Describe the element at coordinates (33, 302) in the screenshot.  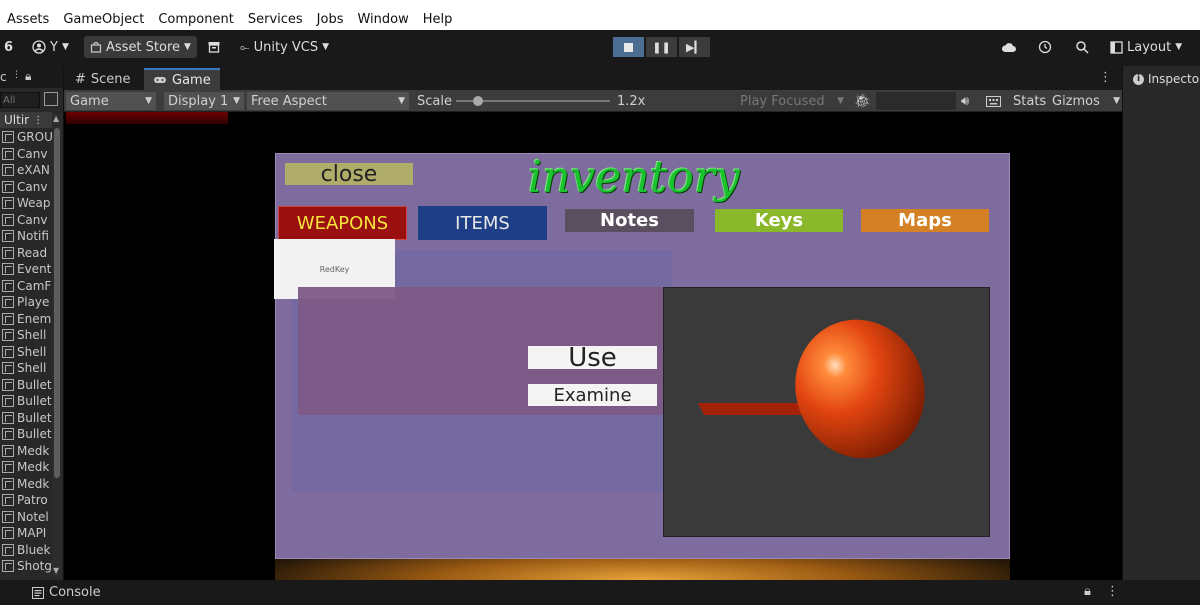
I see `hierarchy-item-label: Playe` at that location.